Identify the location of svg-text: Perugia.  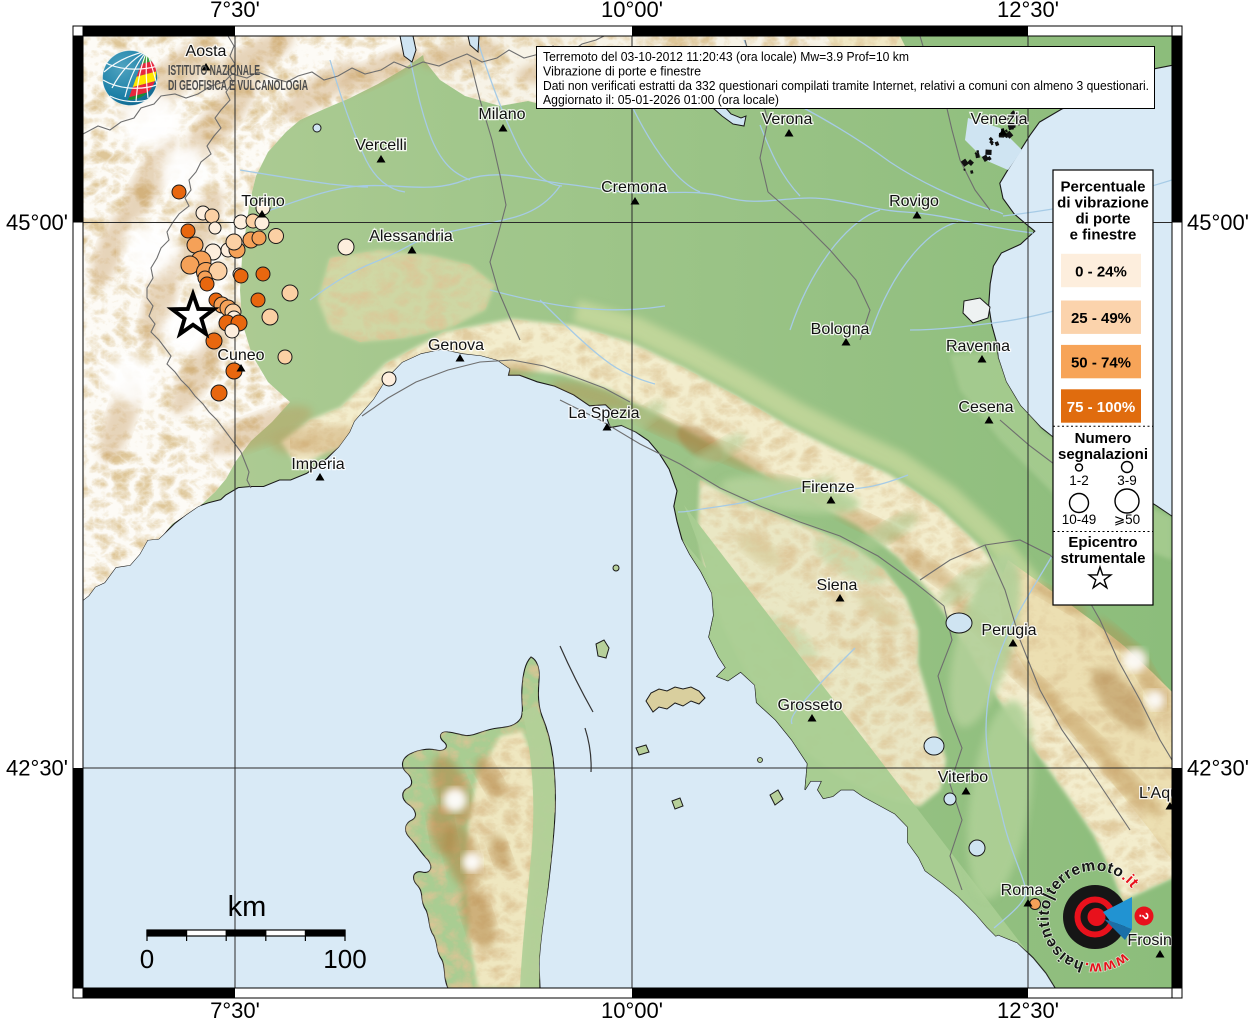
(1008, 630).